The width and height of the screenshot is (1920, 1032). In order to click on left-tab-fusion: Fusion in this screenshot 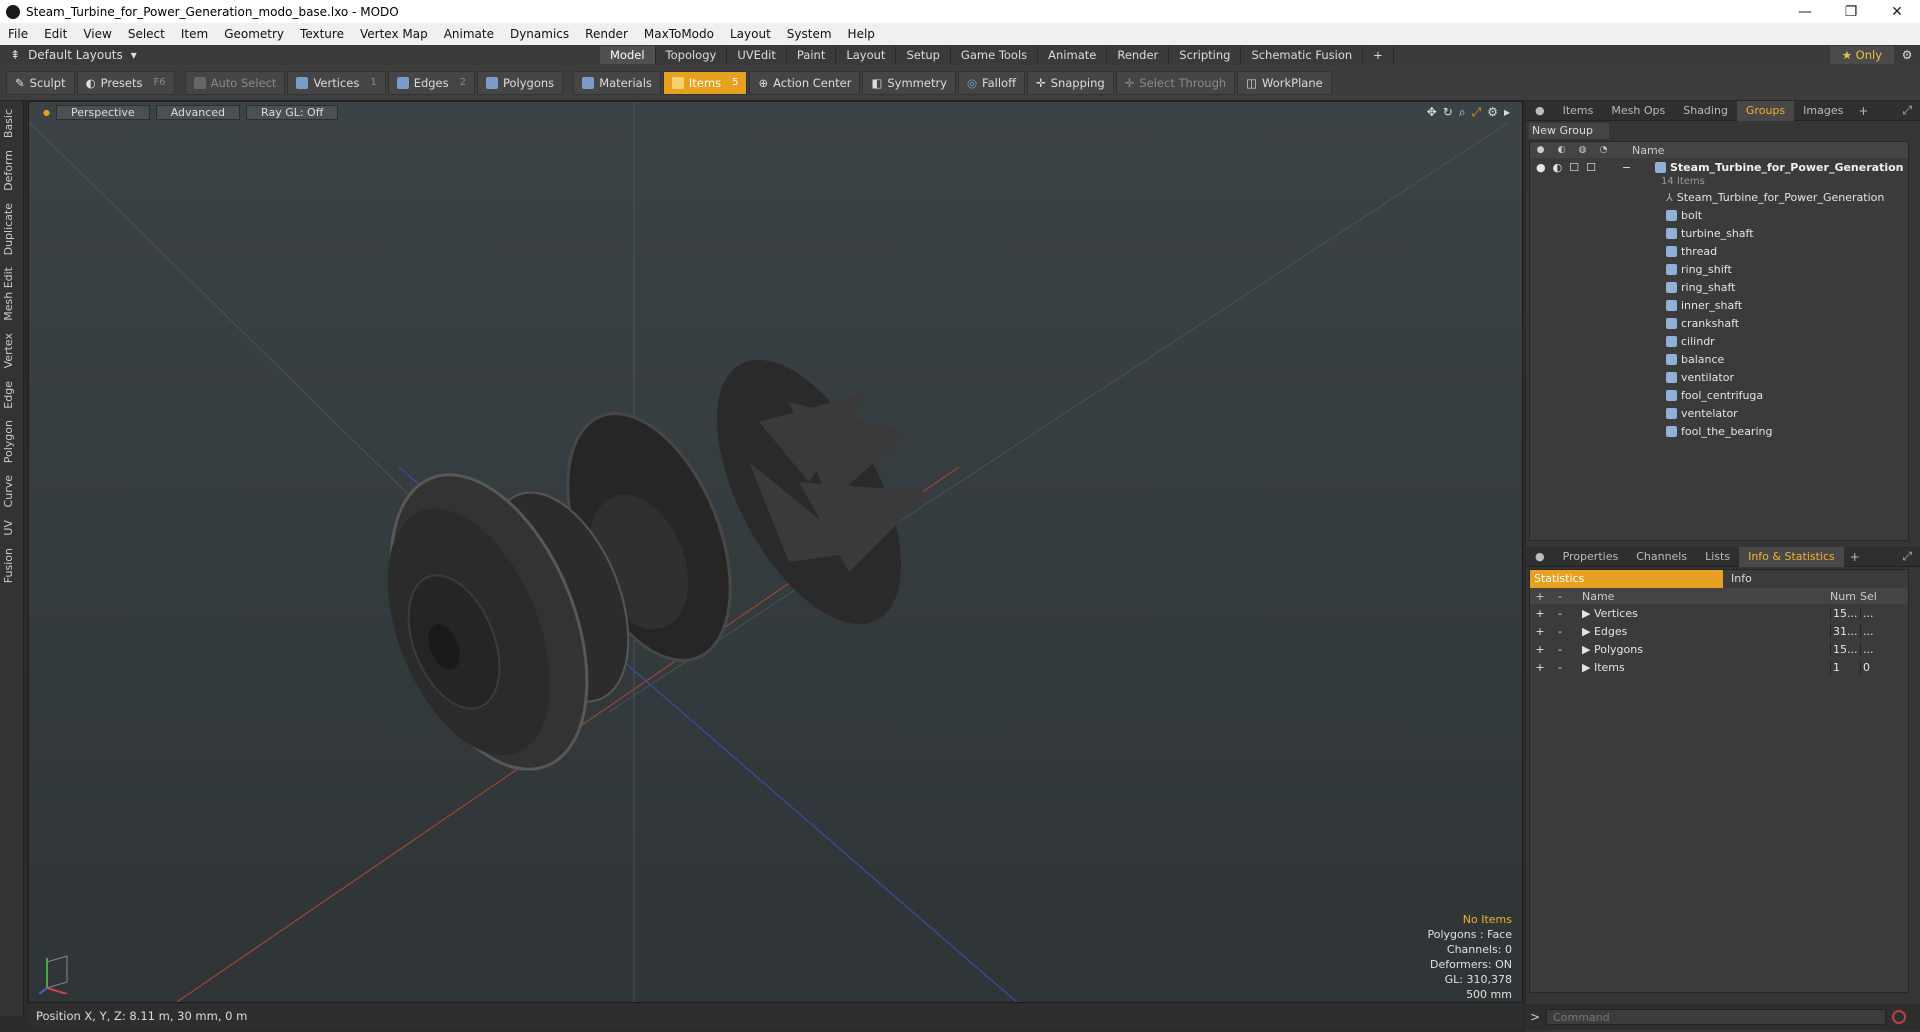, I will do `click(12, 565)`.